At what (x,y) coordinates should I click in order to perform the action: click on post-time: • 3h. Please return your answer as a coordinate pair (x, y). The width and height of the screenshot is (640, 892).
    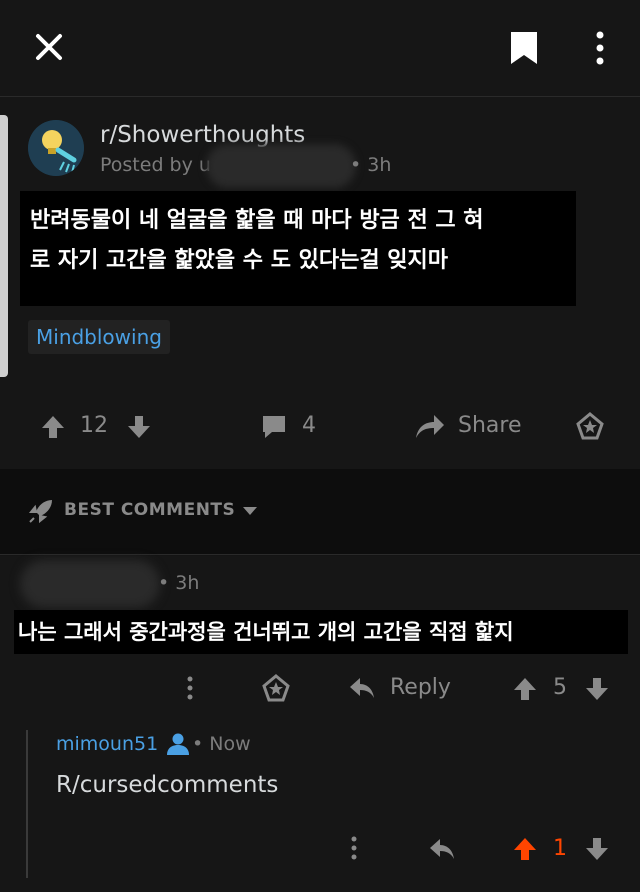
    Looking at the image, I should click on (371, 165).